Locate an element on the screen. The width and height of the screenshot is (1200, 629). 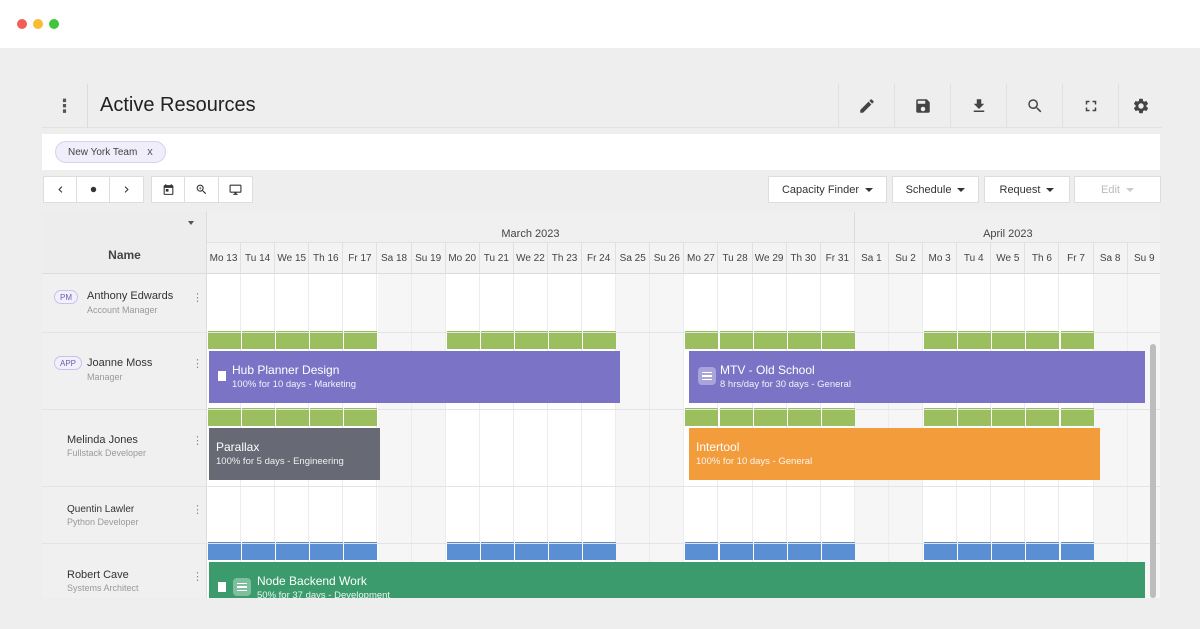
day-header: Tu 28 is located at coordinates (736, 258).